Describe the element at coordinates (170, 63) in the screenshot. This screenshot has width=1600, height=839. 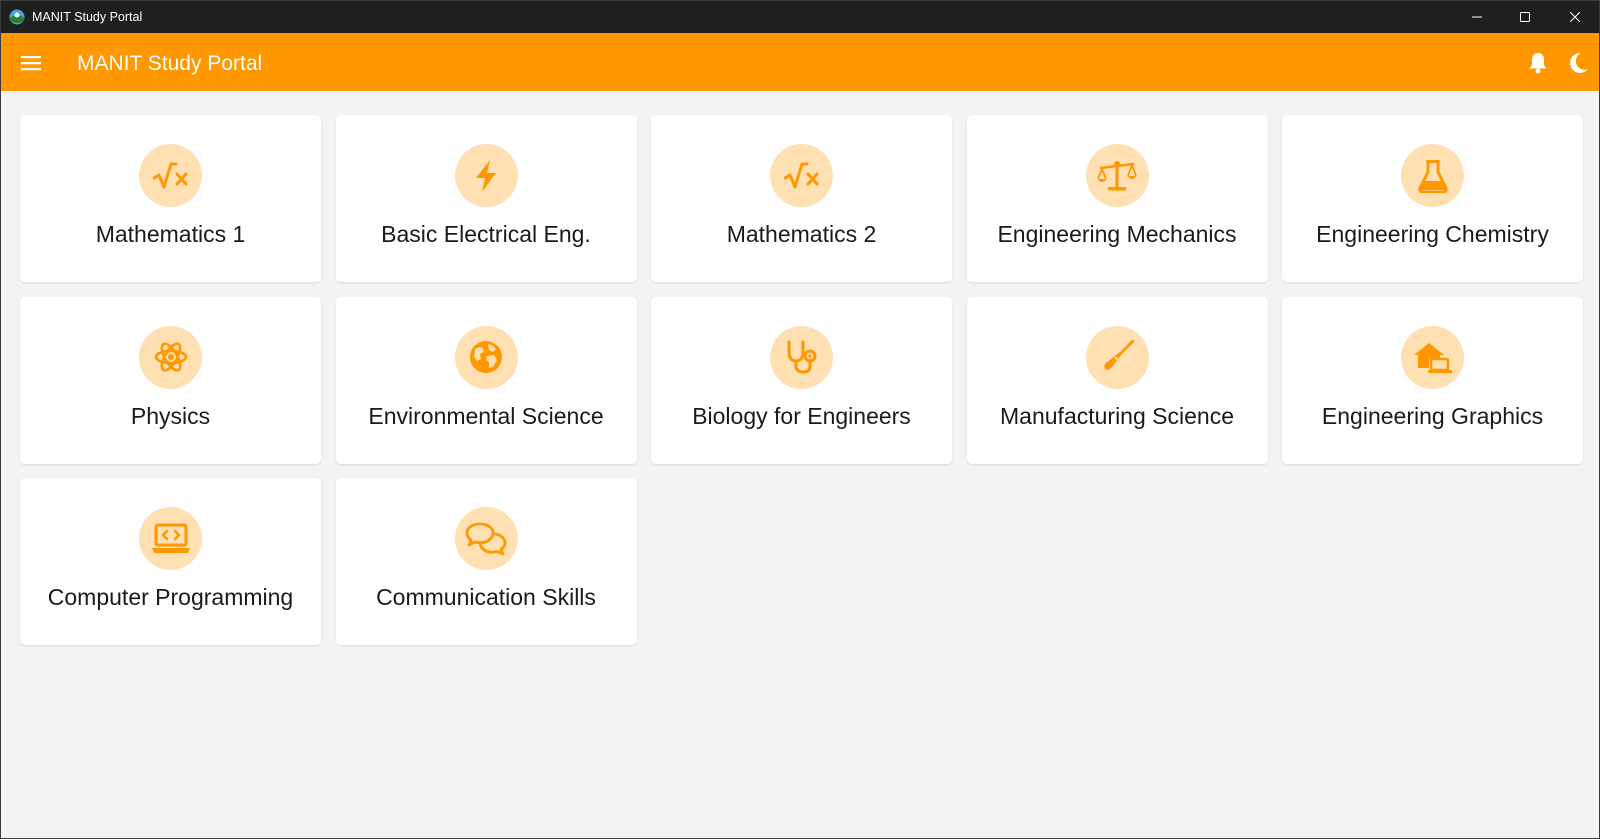
I see `app-title: MANIT Study Portal` at that location.